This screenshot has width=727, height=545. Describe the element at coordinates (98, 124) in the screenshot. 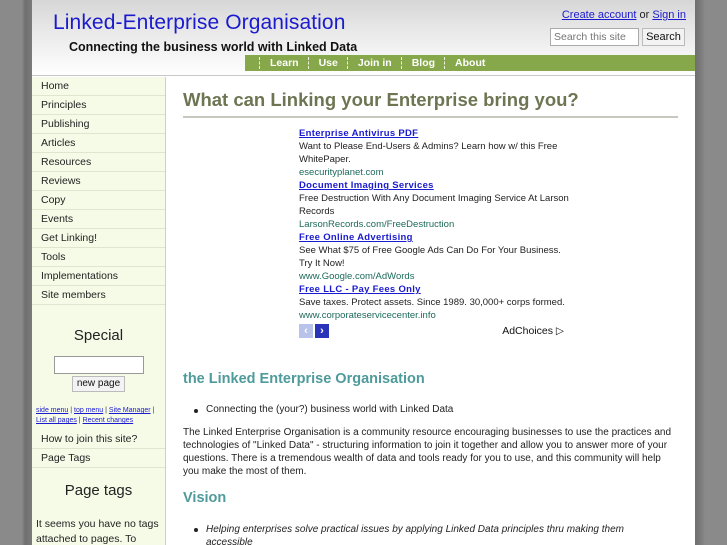

I see `sidebar-item-publishing: Publishing` at that location.